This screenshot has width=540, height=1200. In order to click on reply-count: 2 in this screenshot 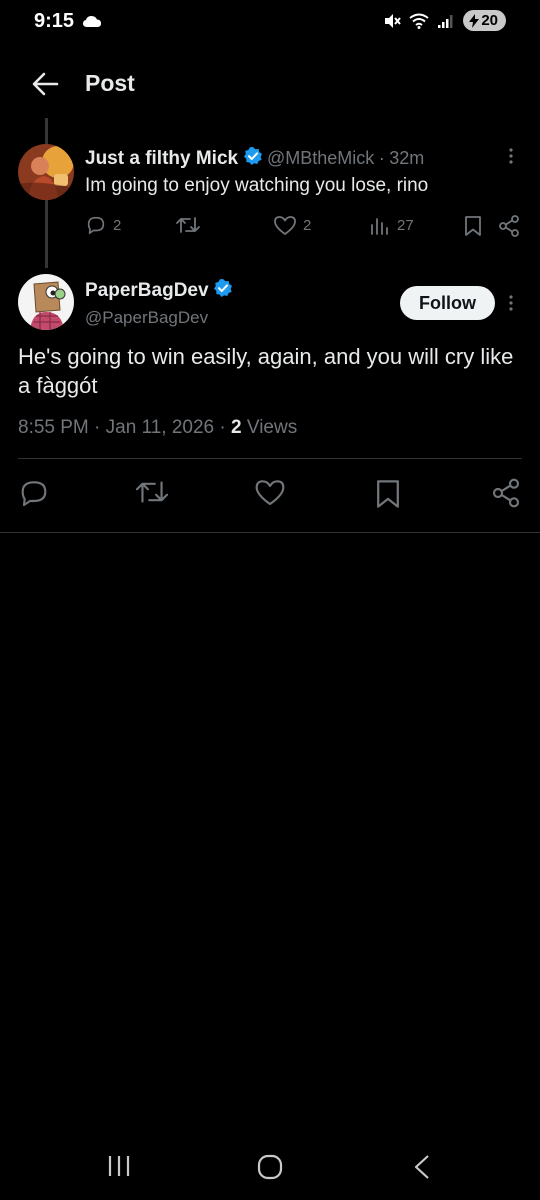, I will do `click(117, 225)`.